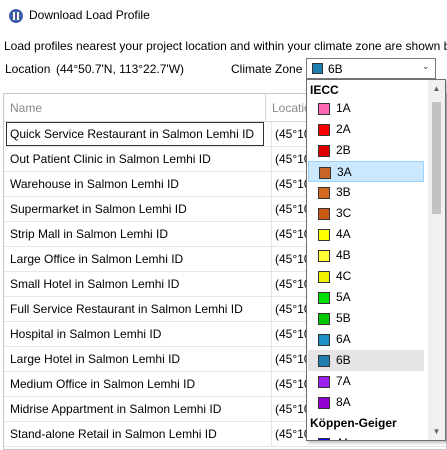 This screenshot has width=447, height=450. I want to click on row-name-cell: Out Patient Clinic in Salmon Lemhi ID, so click(137, 159).